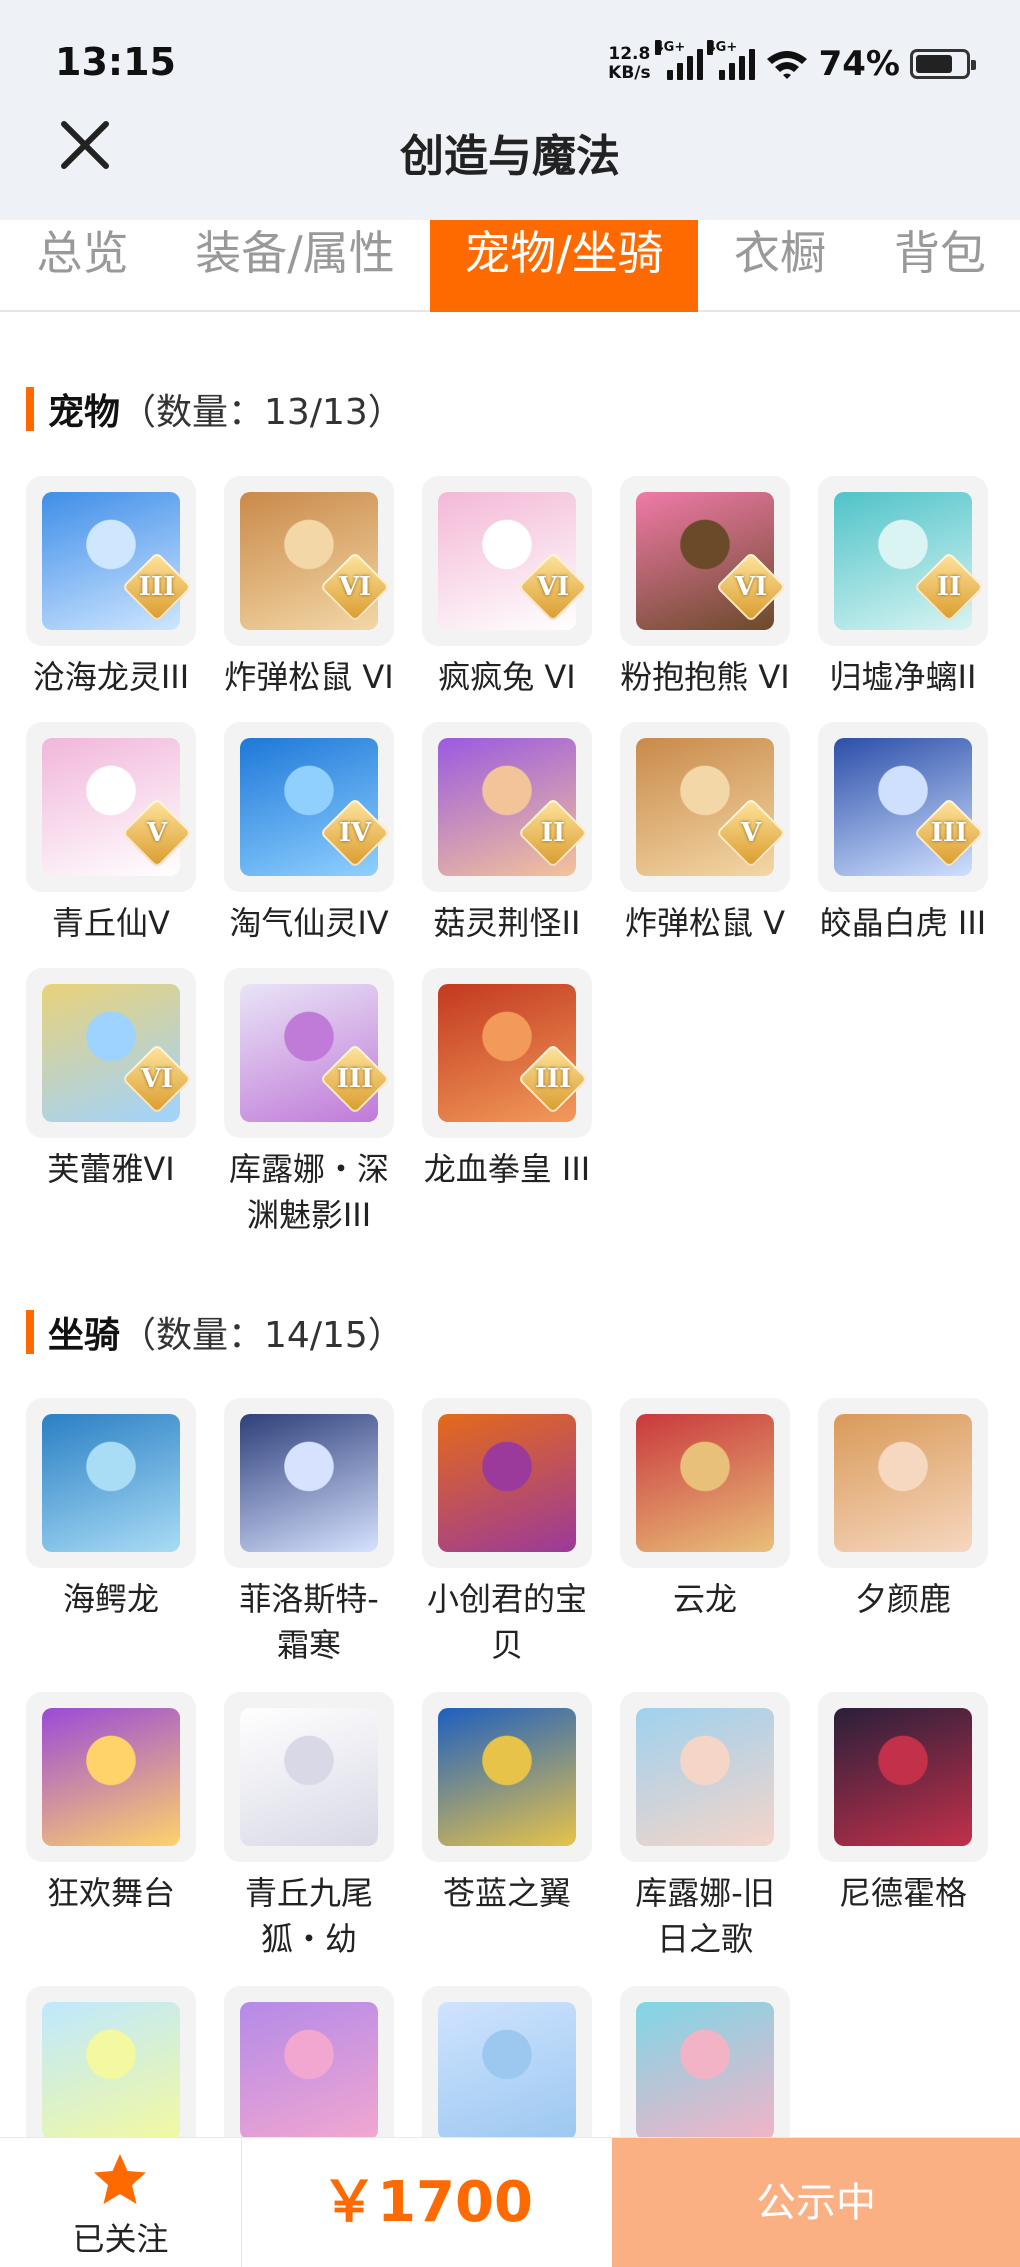 This screenshot has width=1020, height=2267. Describe the element at coordinates (506, 1893) in the screenshot. I see `mount-name: 苍蓝之翼` at that location.